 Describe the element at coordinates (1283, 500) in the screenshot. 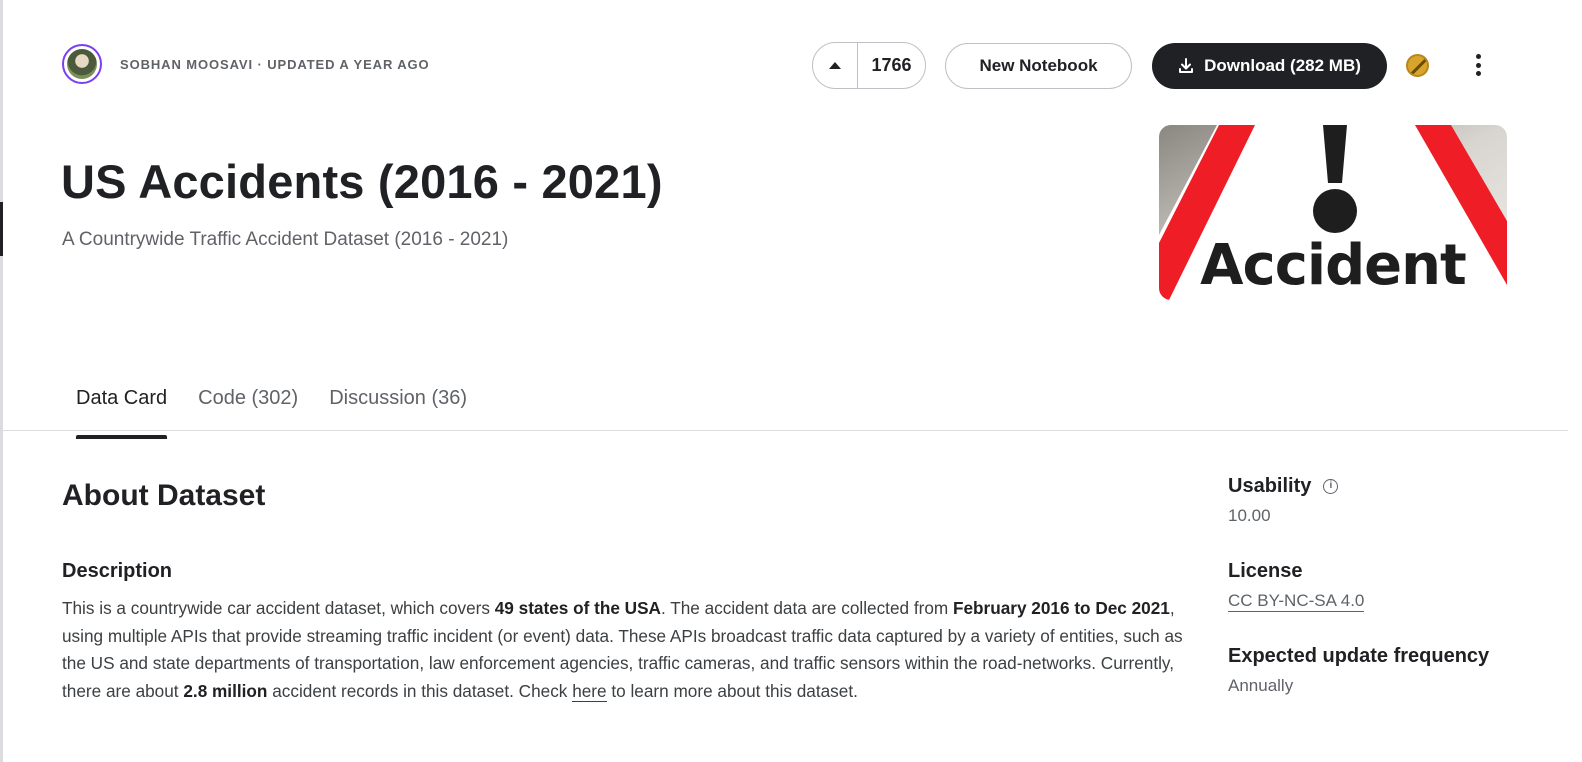

I see `usability-section: Usability i 10.00` at that location.